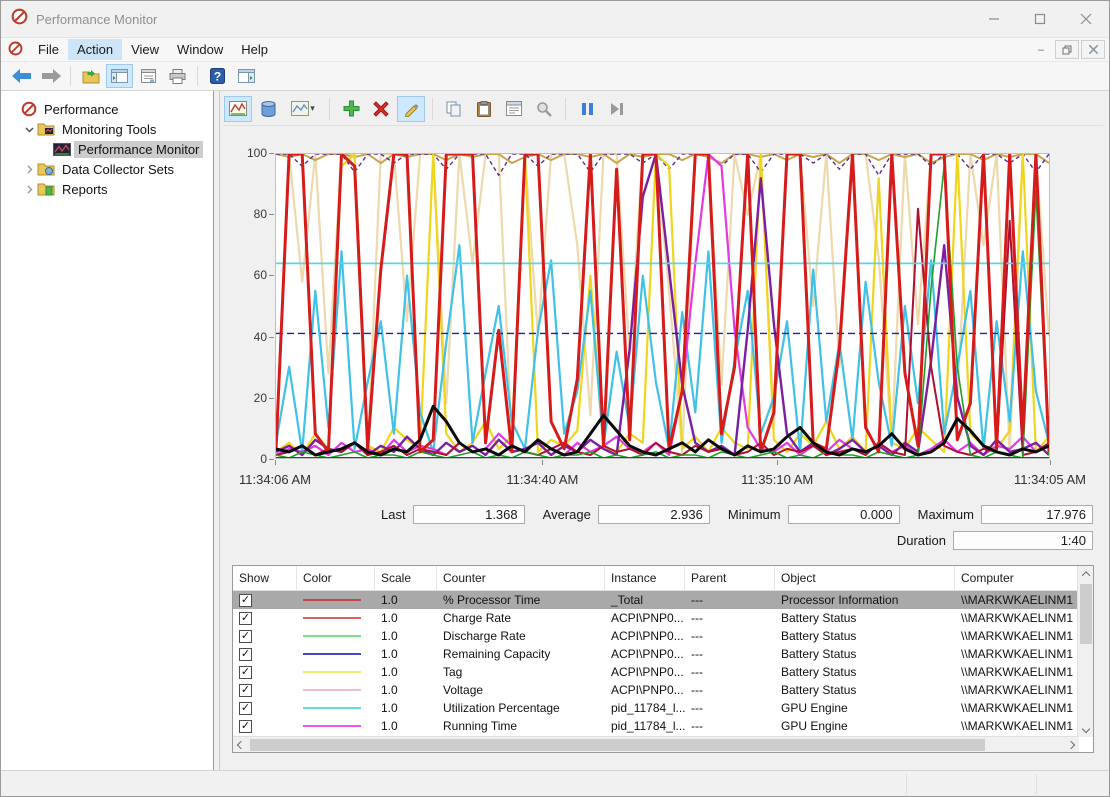 The width and height of the screenshot is (1110, 797). What do you see at coordinates (1040, 19) in the screenshot?
I see `maximize-button` at bounding box center [1040, 19].